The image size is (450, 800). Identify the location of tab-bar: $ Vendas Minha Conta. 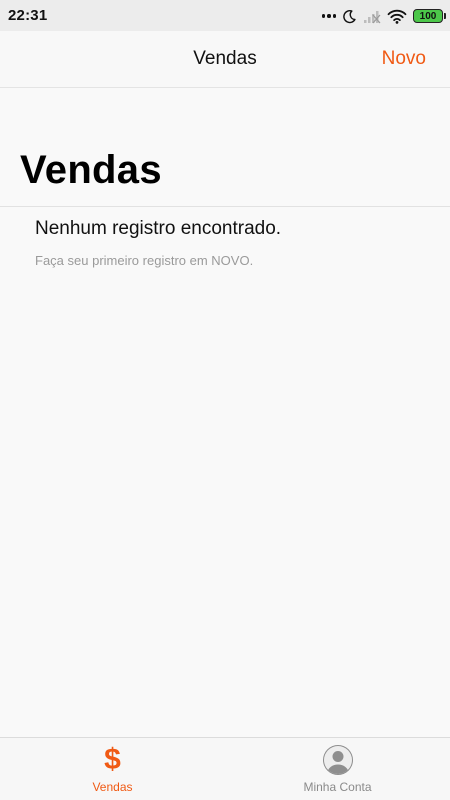
(225, 768).